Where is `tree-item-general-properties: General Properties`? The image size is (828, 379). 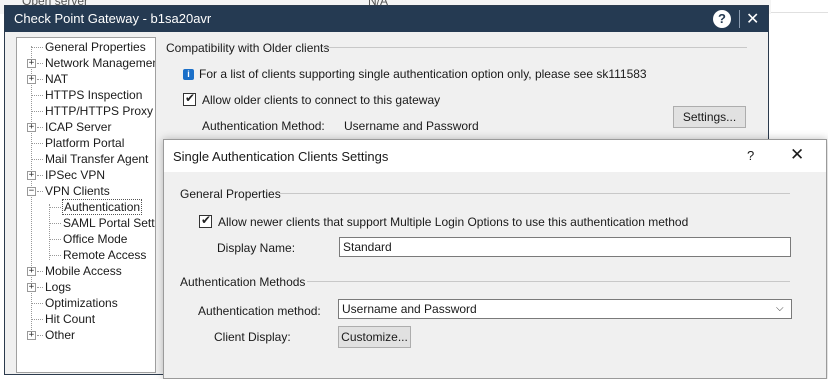
tree-item-general-properties: General Properties is located at coordinates (95, 47).